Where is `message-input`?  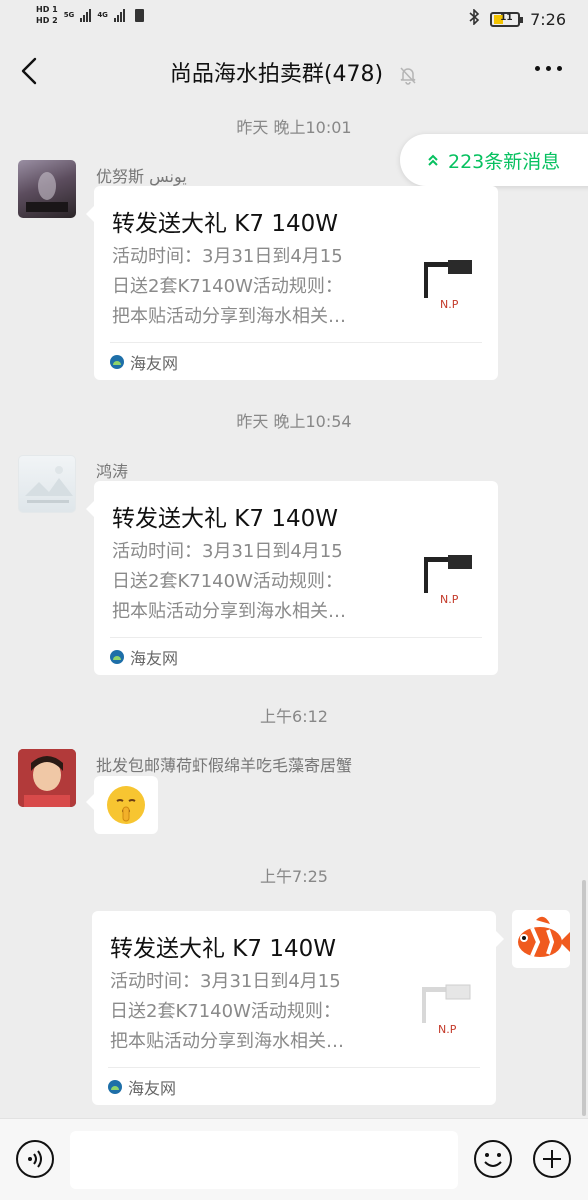 message-input is located at coordinates (264, 1160).